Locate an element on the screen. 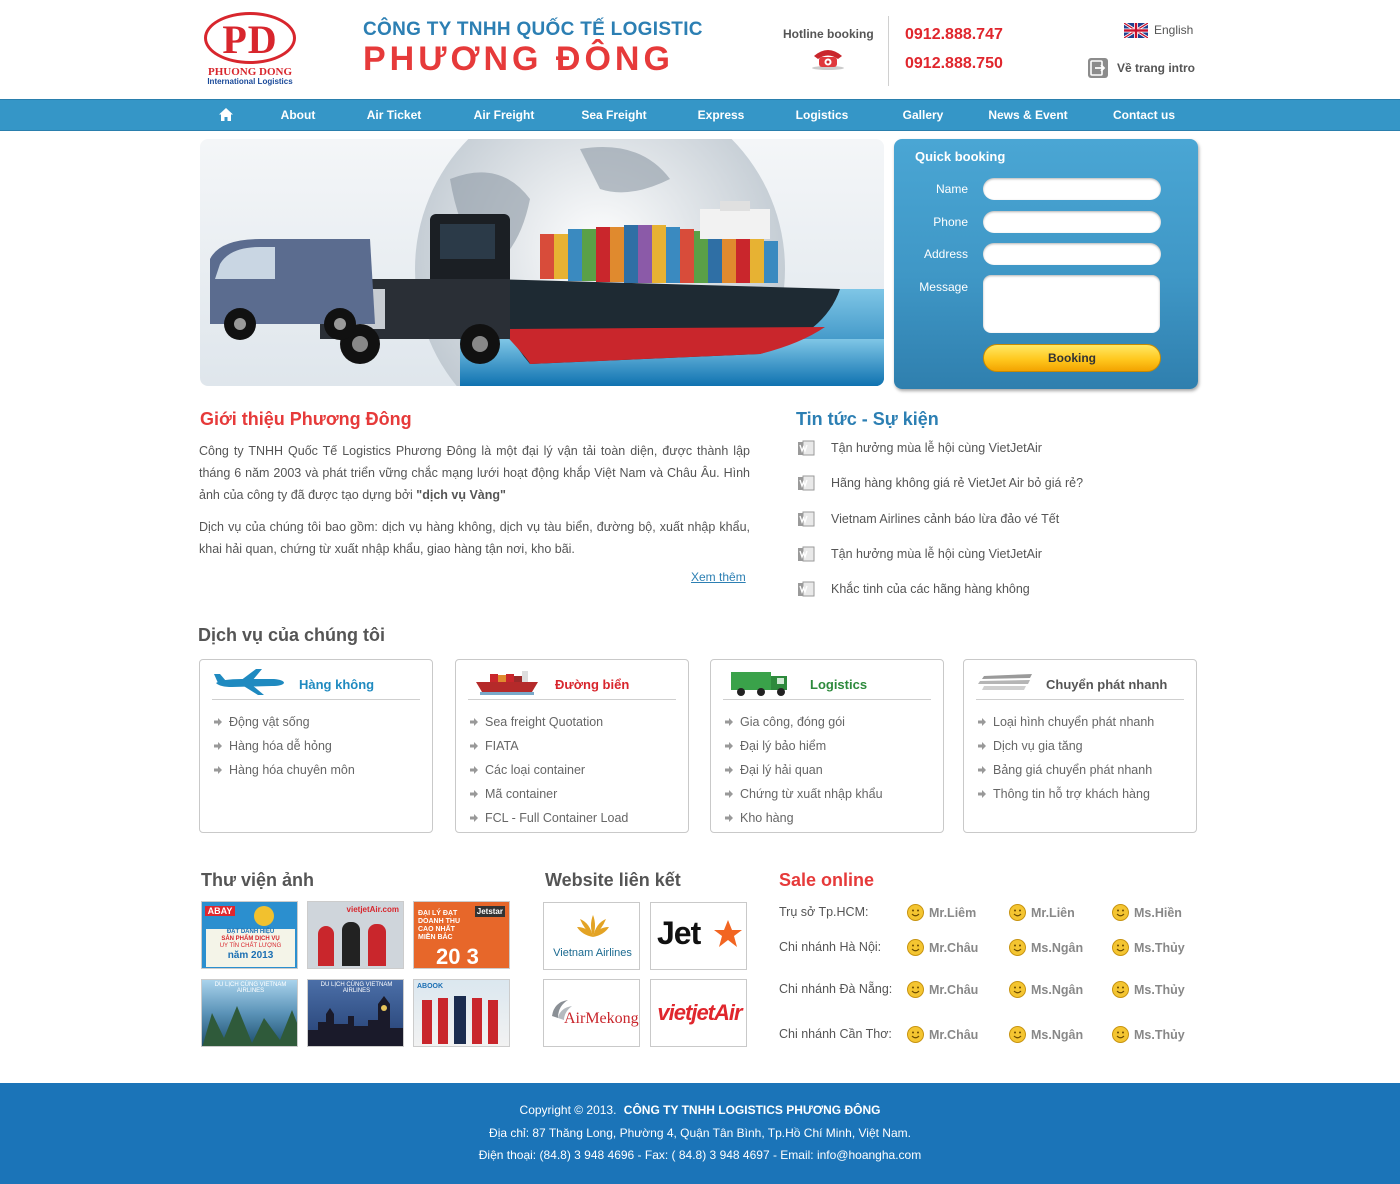 This screenshot has width=1400, height=1184. service-item: Đại lý hải quan is located at coordinates (804, 770).